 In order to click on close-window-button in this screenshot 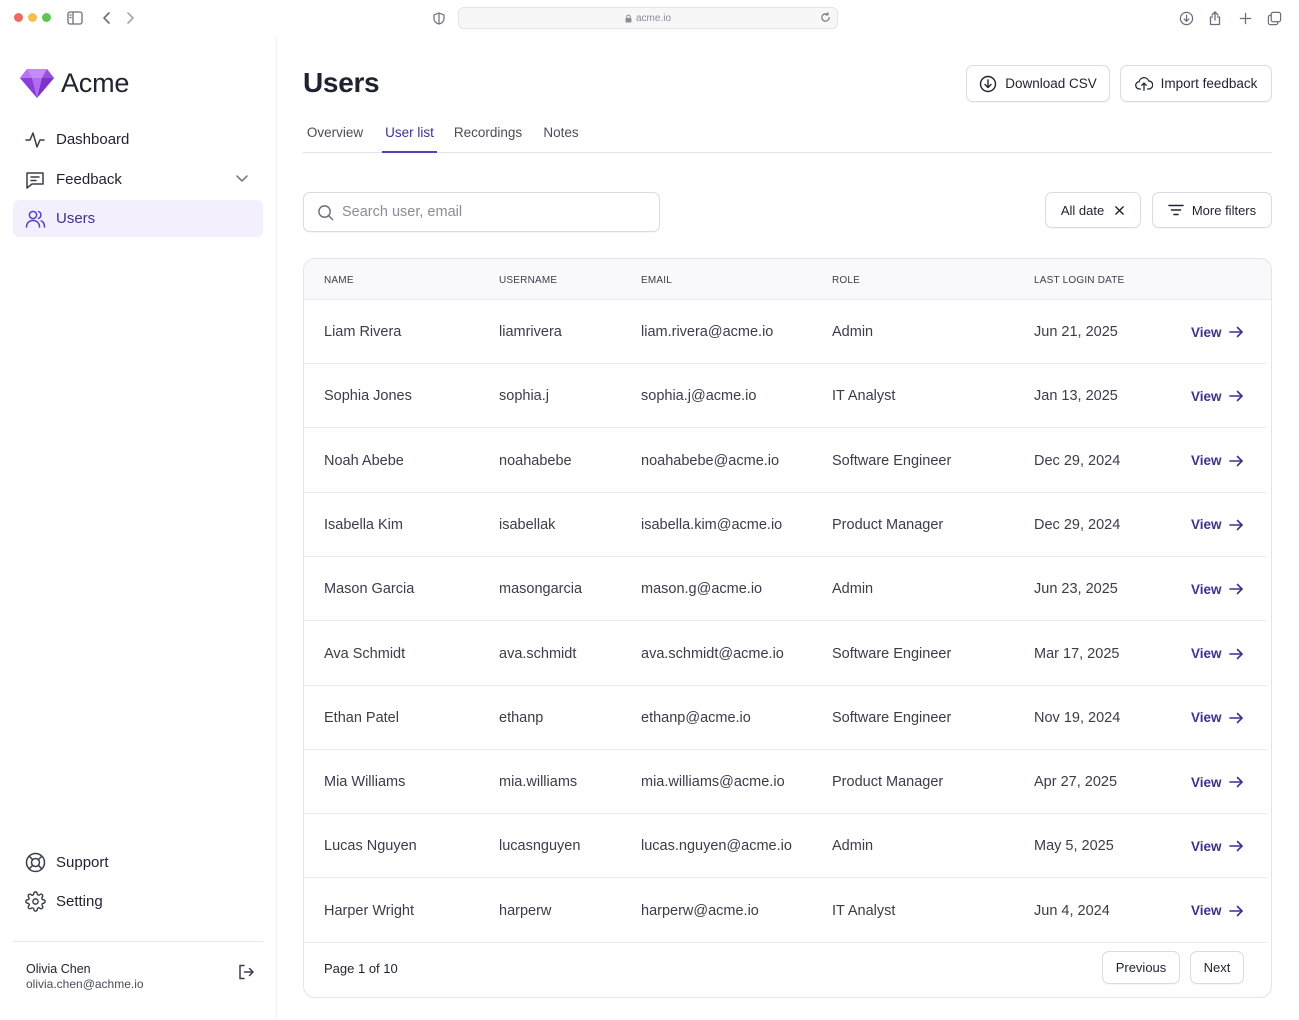, I will do `click(18, 17)`.